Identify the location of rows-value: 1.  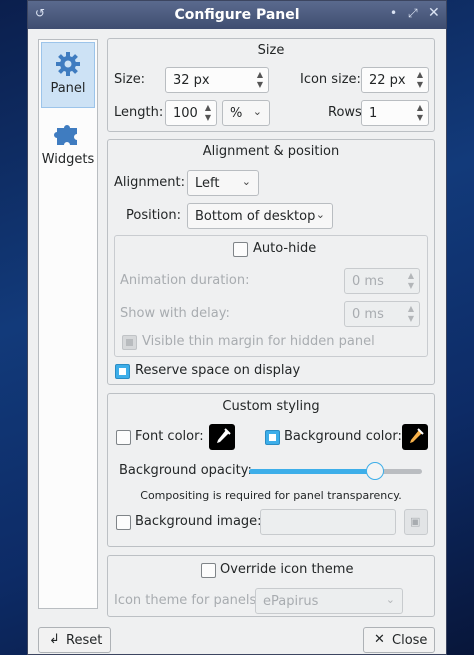
(373, 113).